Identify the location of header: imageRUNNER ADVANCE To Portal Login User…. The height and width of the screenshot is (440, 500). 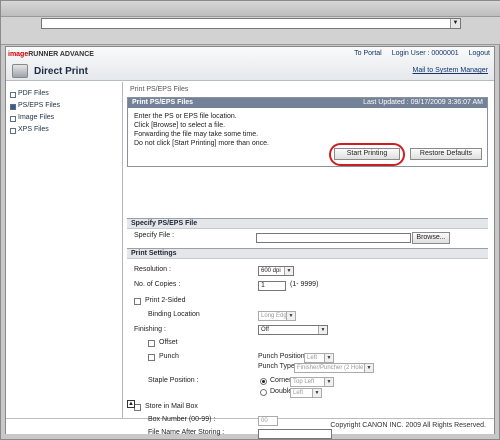
(250, 64).